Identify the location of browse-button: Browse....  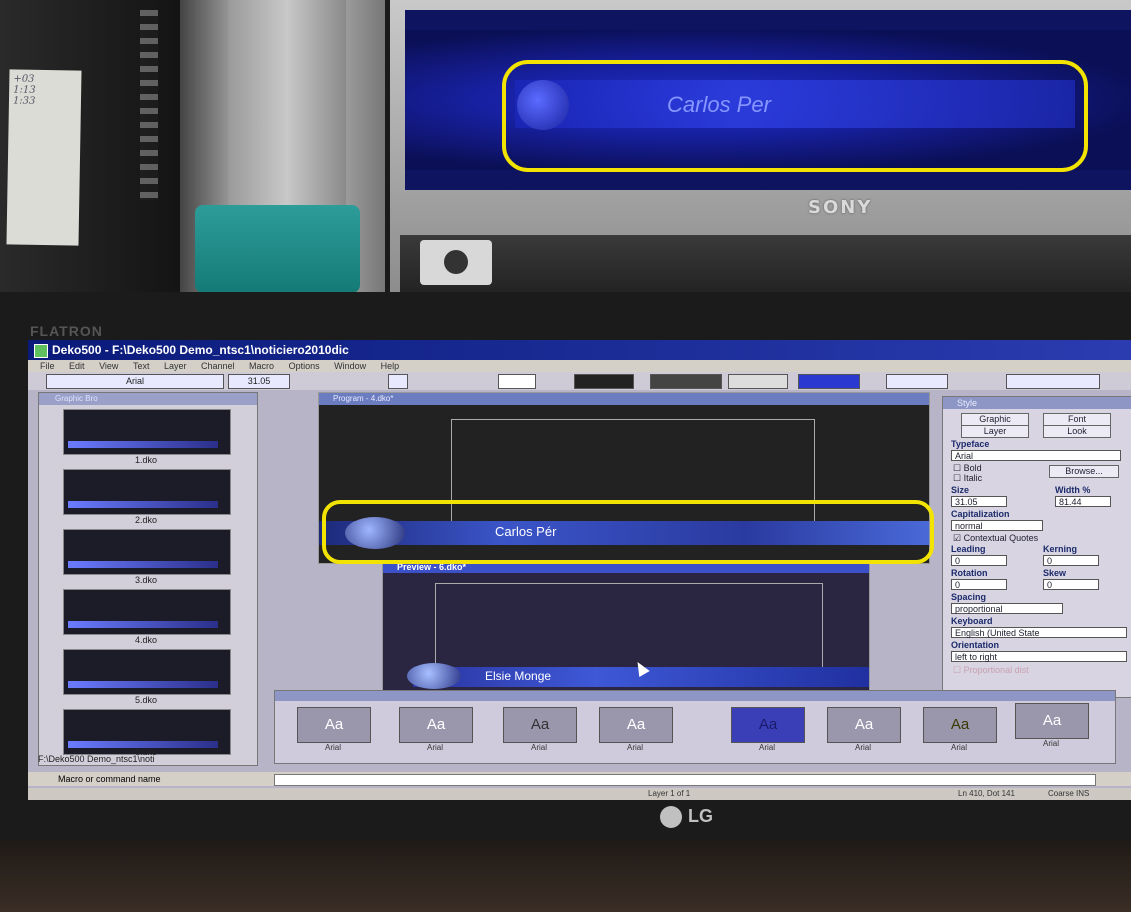
(1084, 471).